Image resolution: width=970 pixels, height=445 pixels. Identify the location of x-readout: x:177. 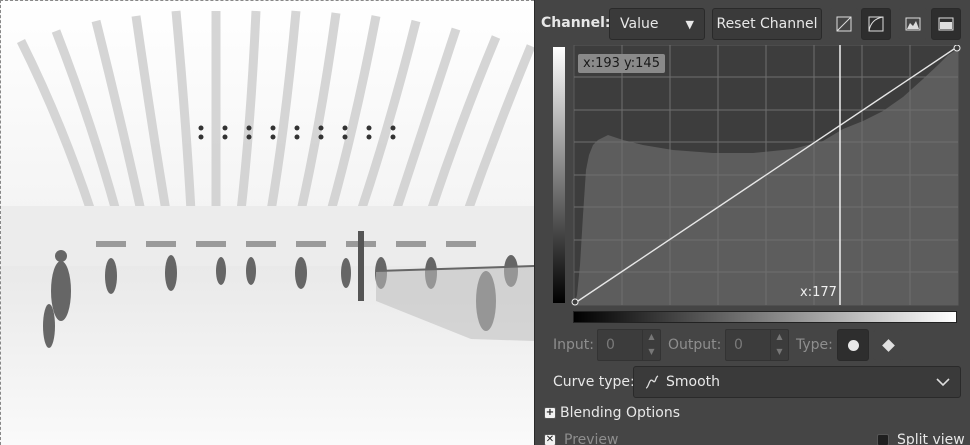
(818, 292).